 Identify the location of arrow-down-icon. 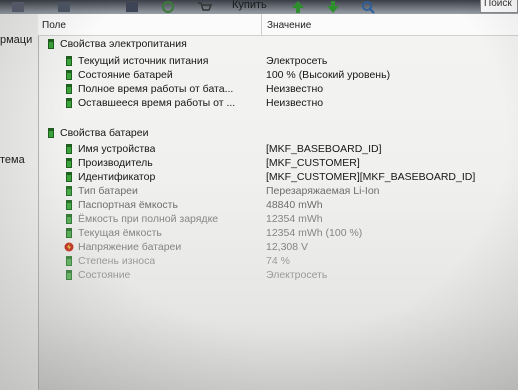
(333, 7).